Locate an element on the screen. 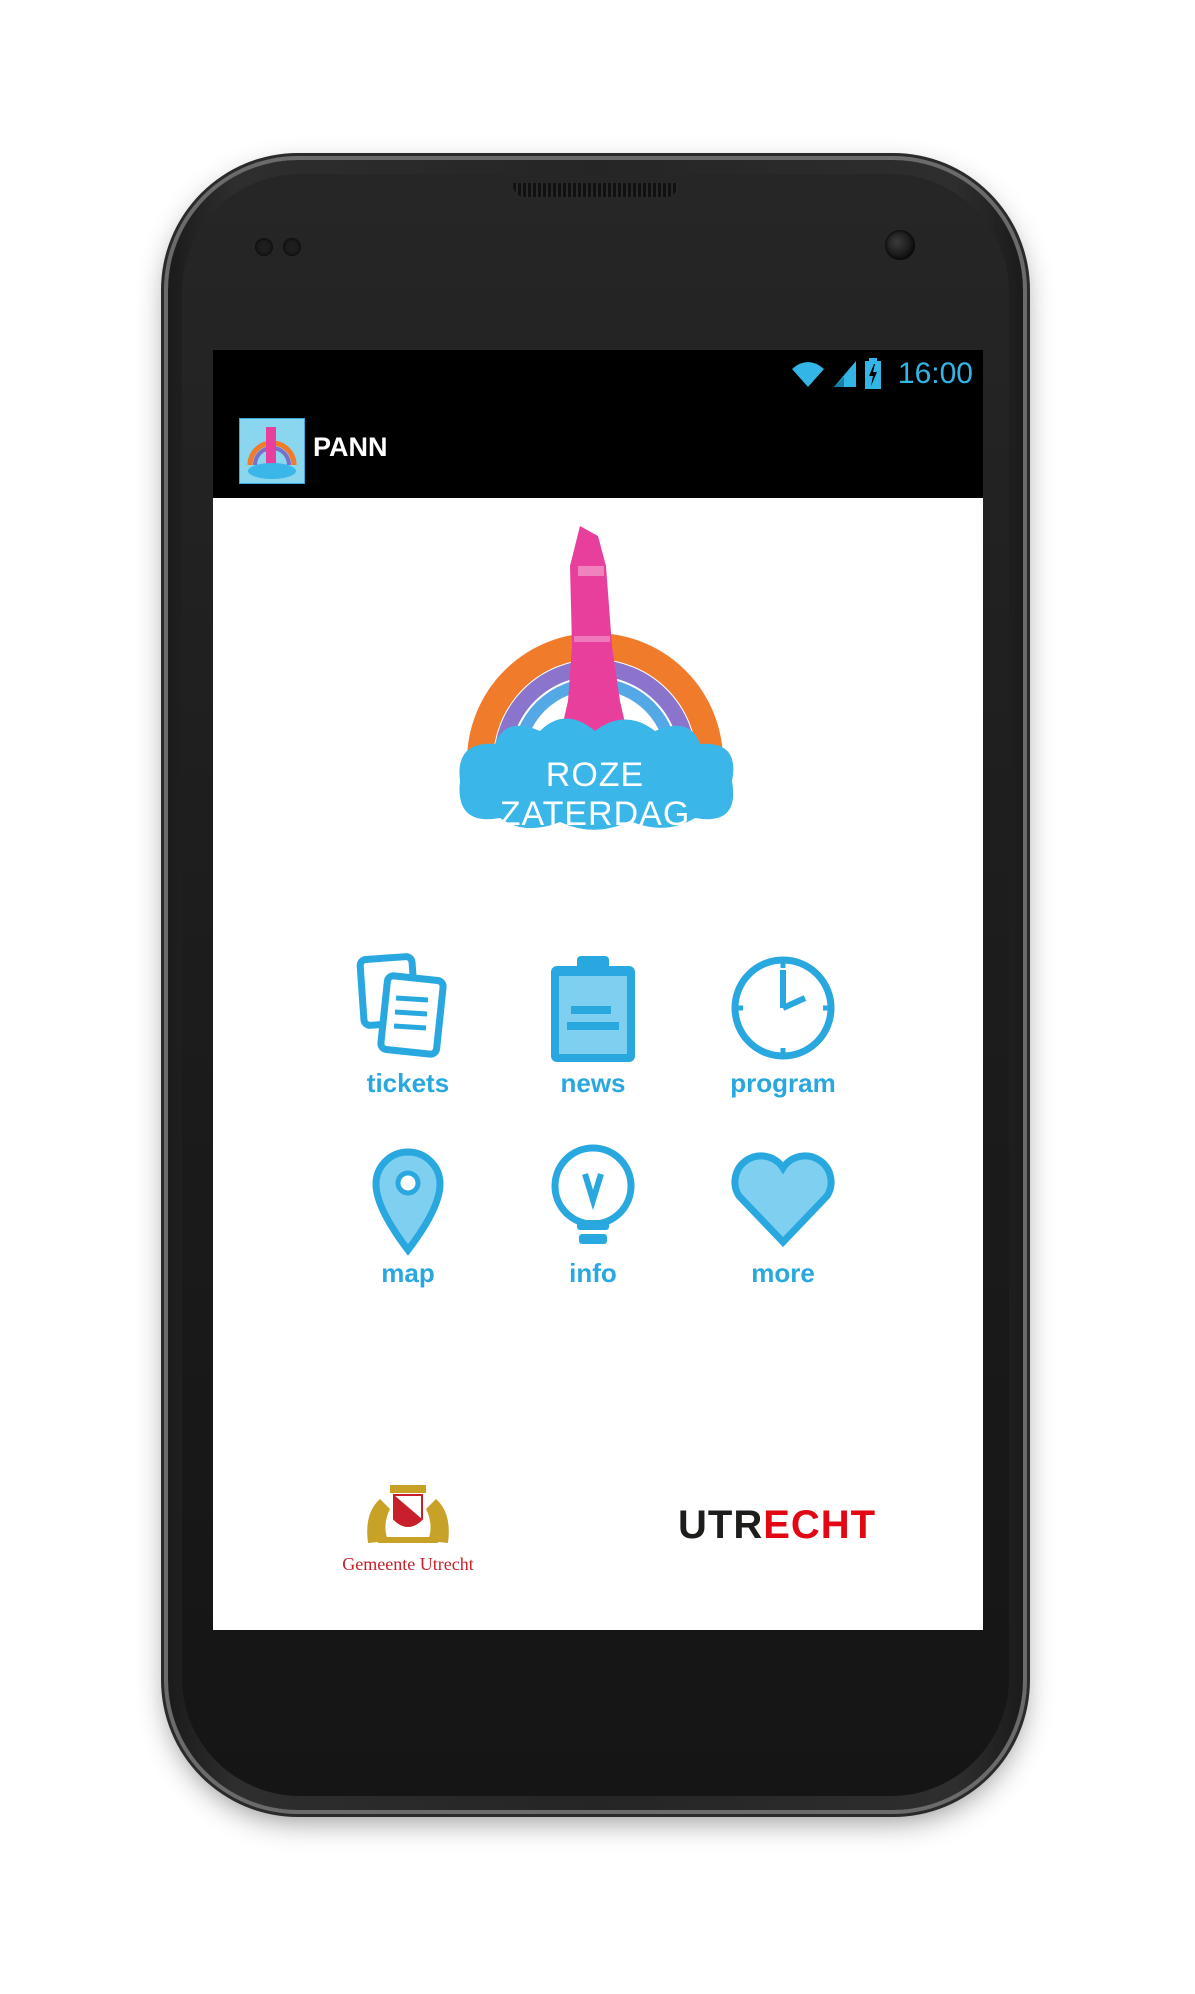 Image resolution: width=1195 pixels, height=1994 pixels. menu-tickets: tickets is located at coordinates (408, 1028).